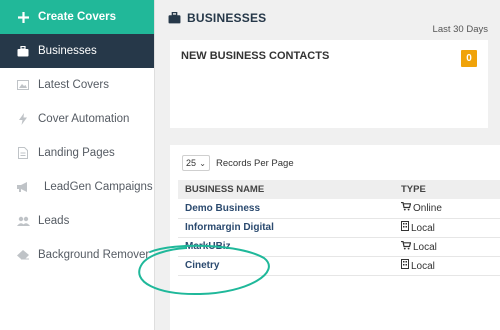 The width and height of the screenshot is (500, 330). I want to click on records-per-page-select: 25 ⌄, so click(196, 163).